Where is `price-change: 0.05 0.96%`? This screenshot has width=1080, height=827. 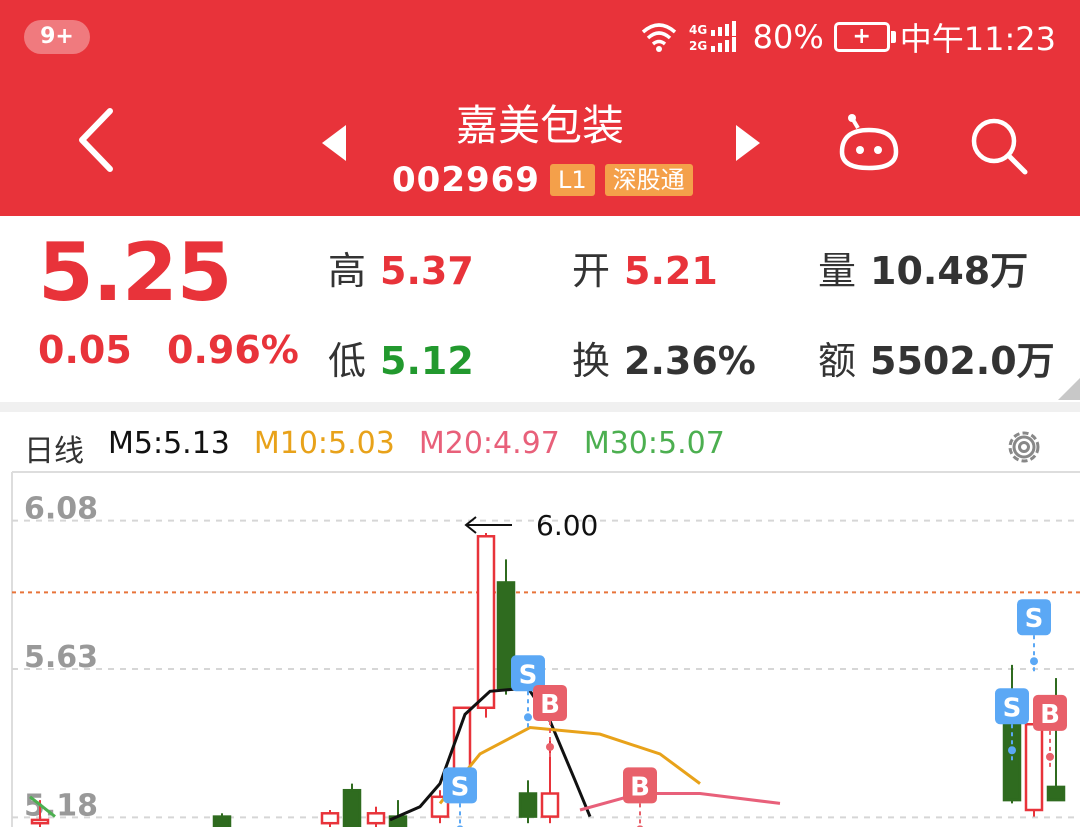 price-change: 0.05 0.96% is located at coordinates (179, 350).